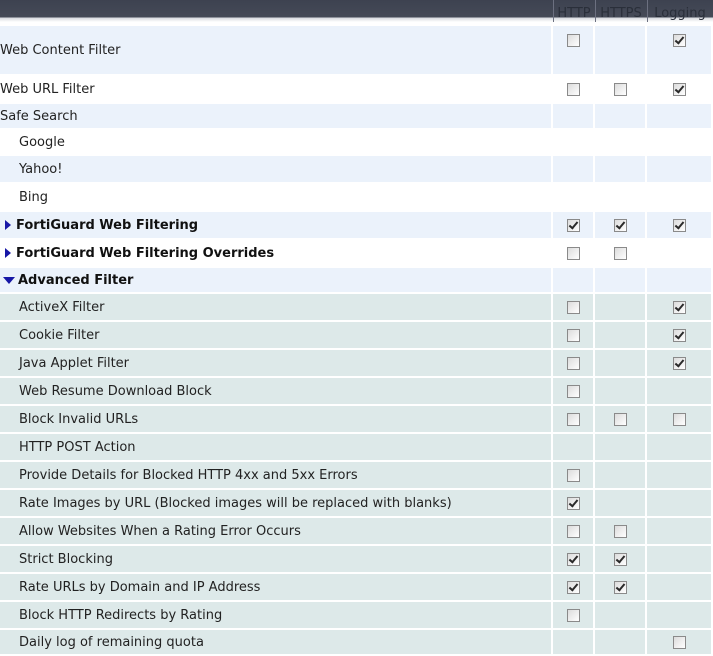 The width and height of the screenshot is (713, 656). Describe the element at coordinates (145, 253) in the screenshot. I see `row-label: FortiGuard Web Filtering Overrides` at that location.